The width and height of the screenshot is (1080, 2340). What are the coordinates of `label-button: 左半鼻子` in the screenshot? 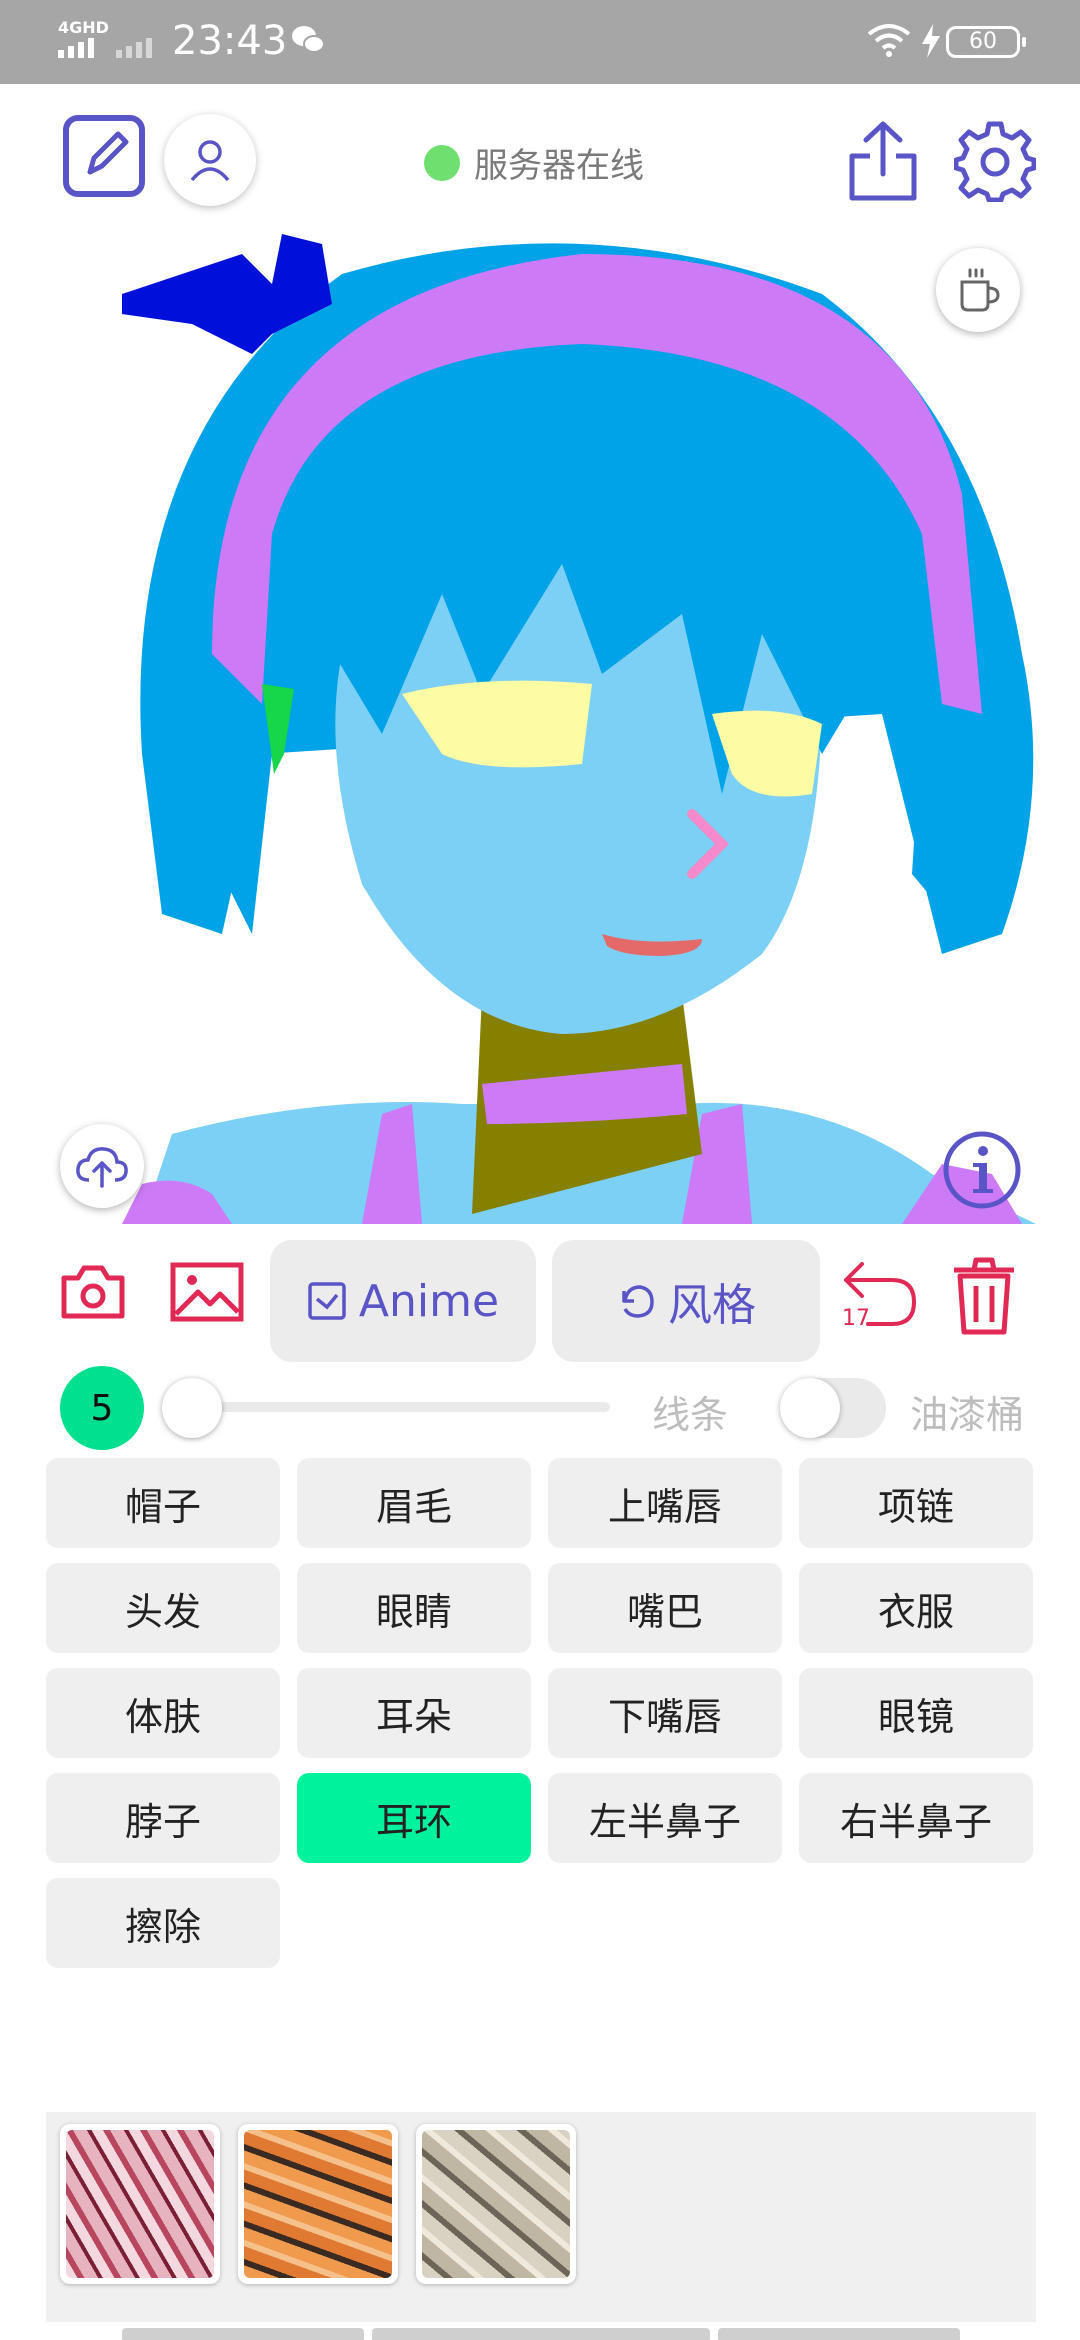 It's located at (665, 1818).